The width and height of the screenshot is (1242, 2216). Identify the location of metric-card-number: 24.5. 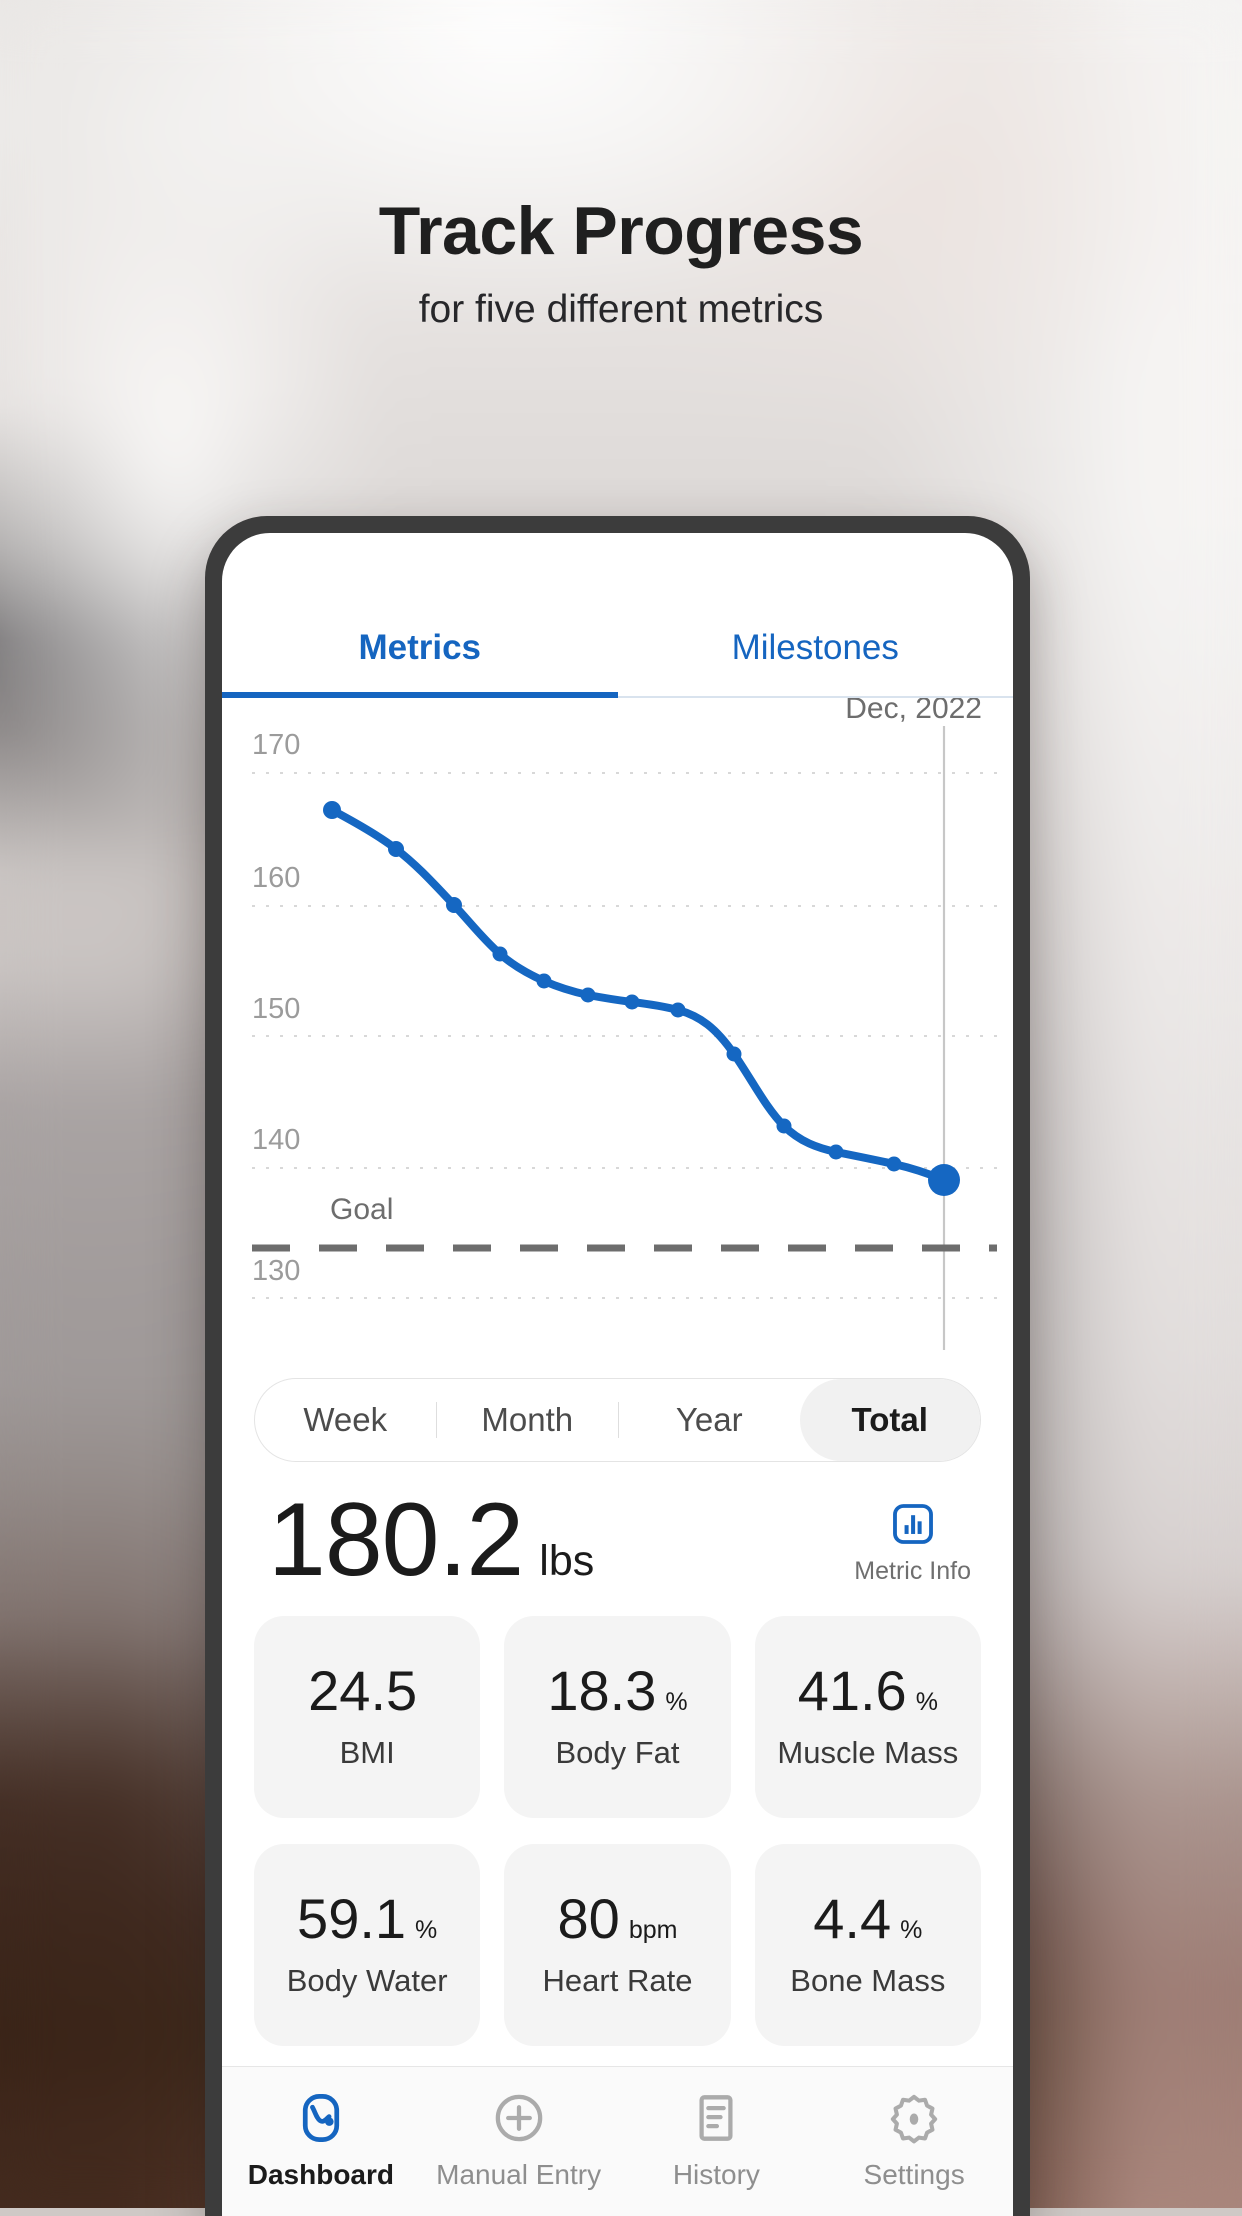
(363, 1690).